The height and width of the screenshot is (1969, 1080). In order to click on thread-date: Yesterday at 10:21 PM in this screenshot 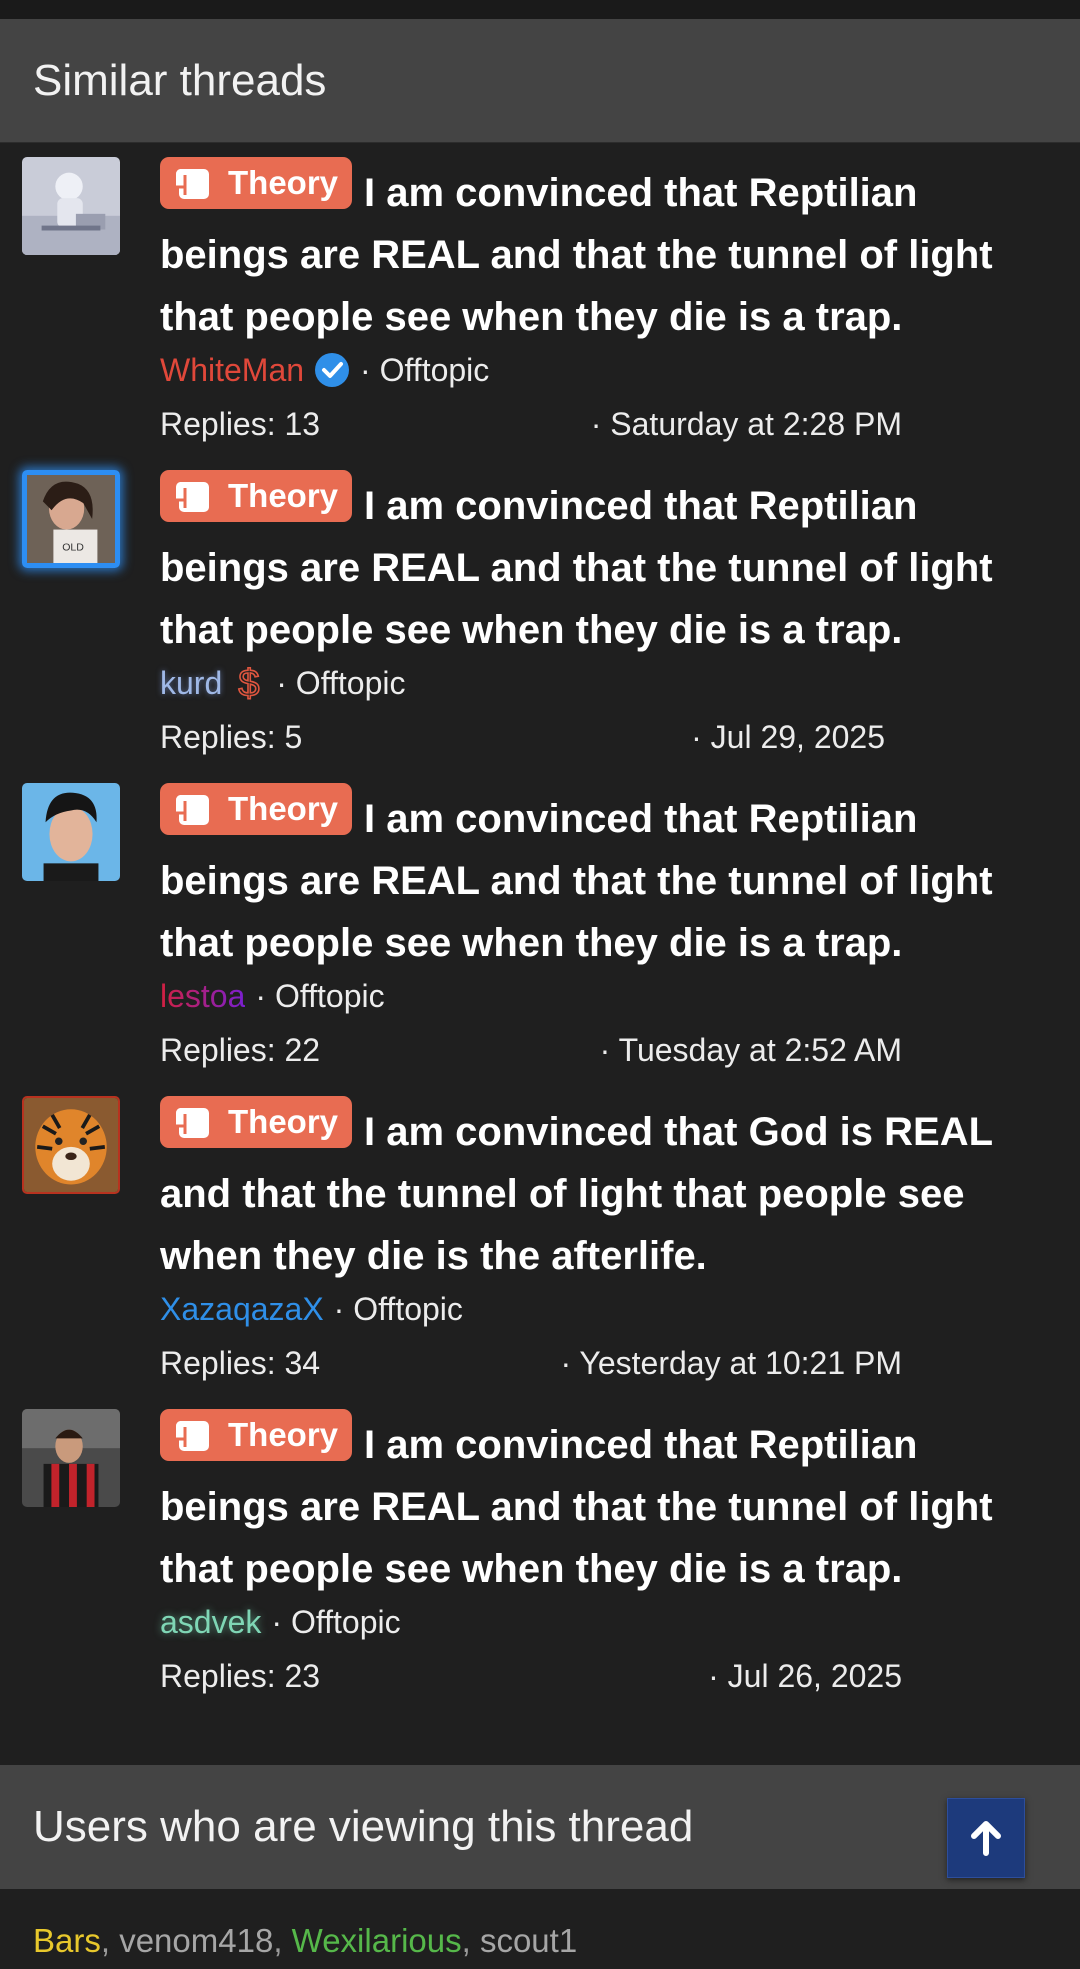, I will do `click(731, 1363)`.